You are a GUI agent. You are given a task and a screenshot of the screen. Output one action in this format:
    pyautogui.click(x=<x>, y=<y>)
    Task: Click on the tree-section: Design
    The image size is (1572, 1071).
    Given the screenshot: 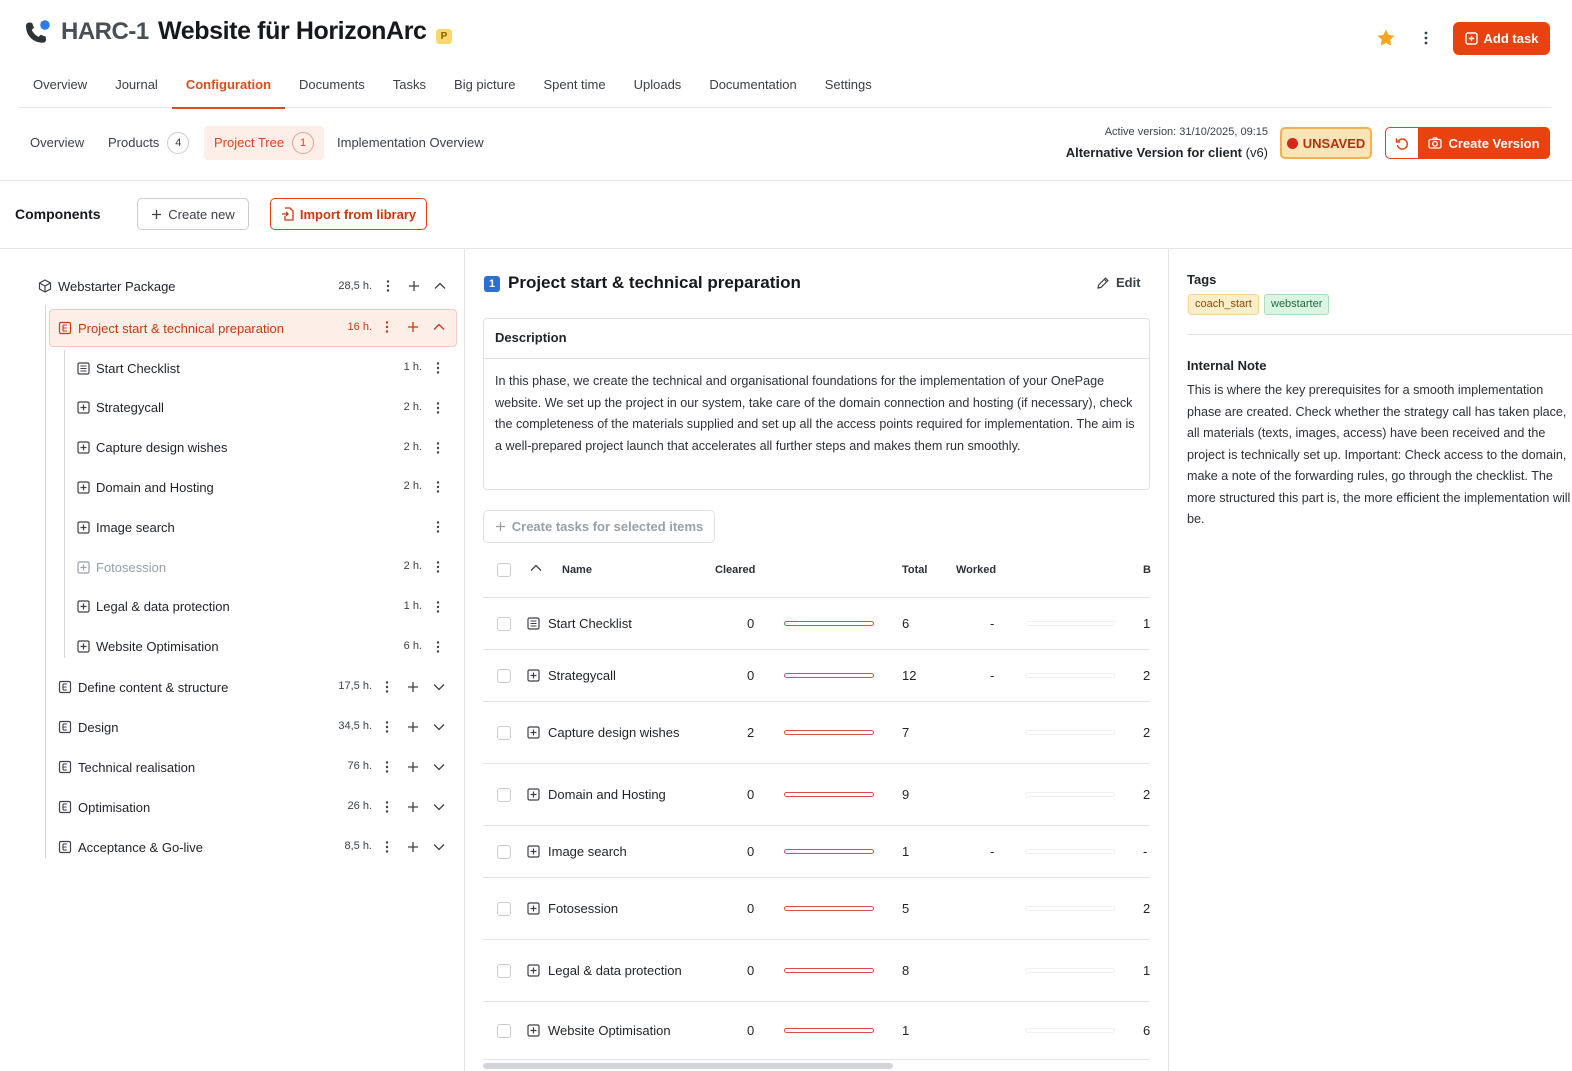 What is the action you would take?
    pyautogui.click(x=193, y=727)
    